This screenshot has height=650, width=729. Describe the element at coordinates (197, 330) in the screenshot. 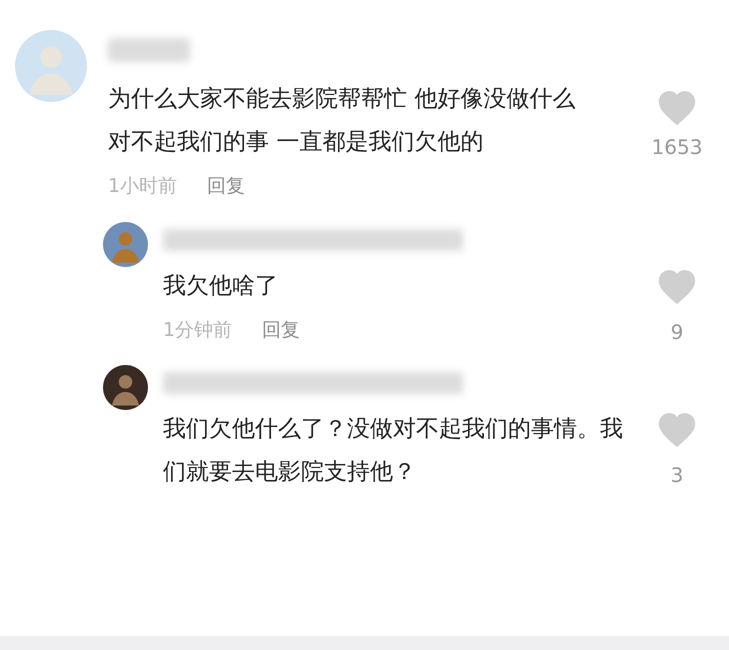

I see `comment-time: 1分钟前` at that location.